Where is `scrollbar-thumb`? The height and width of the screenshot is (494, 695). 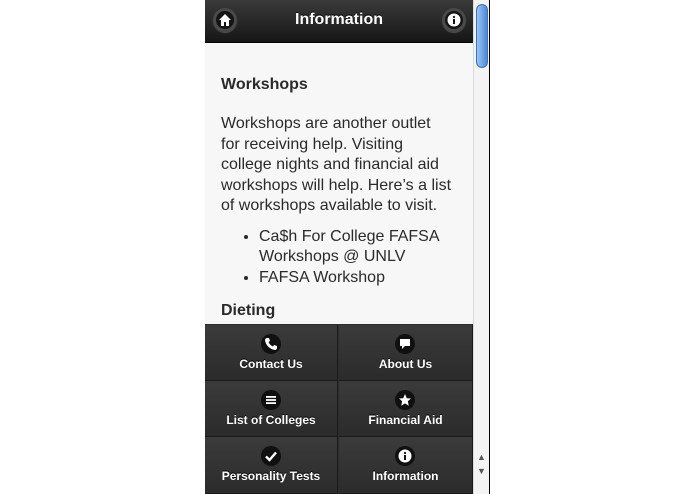
scrollbar-thumb is located at coordinates (482, 36).